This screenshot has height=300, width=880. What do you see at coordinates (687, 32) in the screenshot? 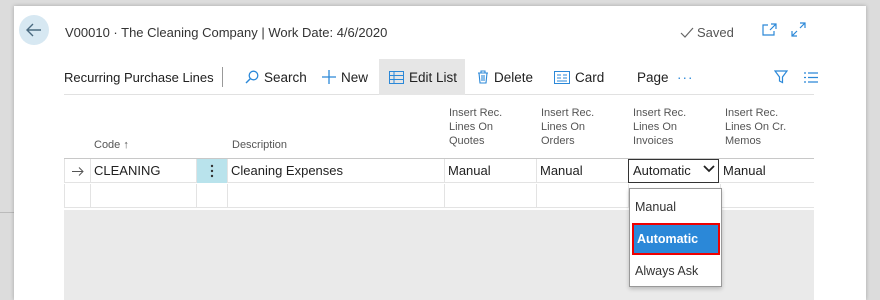
I see `checkmark-icon` at bounding box center [687, 32].